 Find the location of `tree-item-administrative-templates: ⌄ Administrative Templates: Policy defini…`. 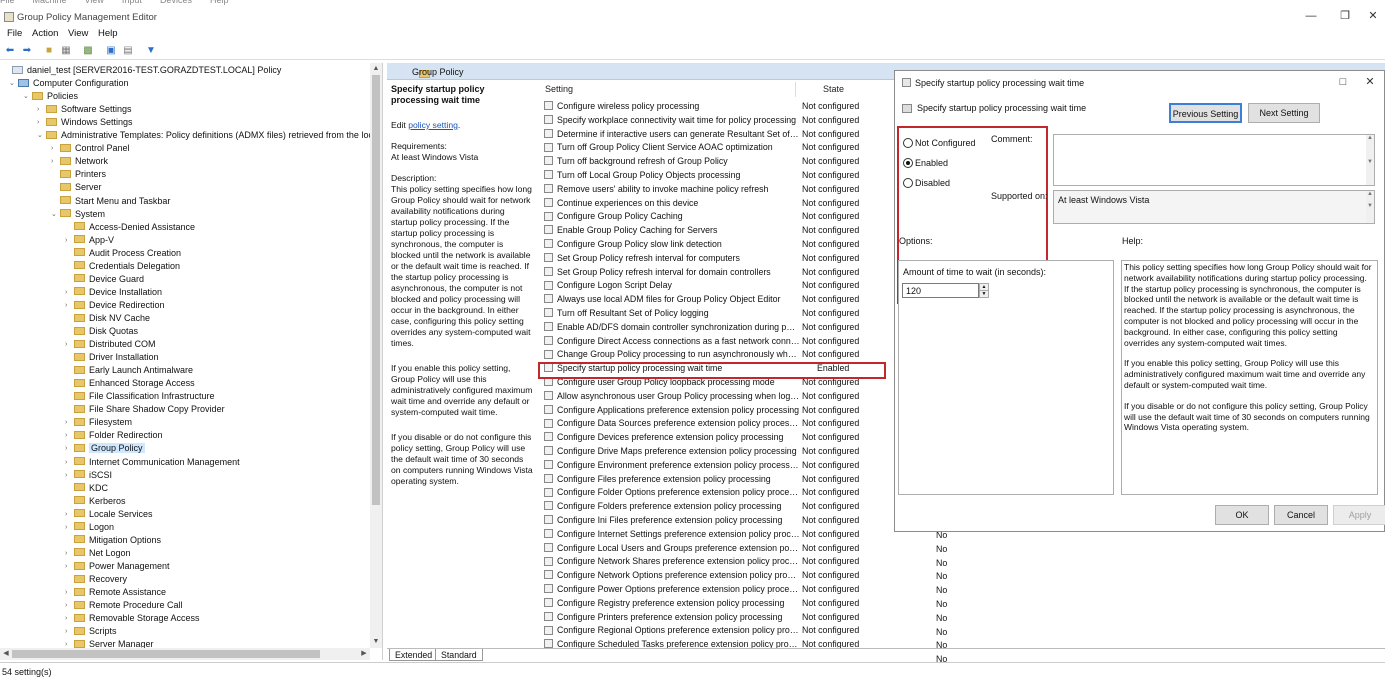

tree-item-administrative-templates: ⌄ Administrative Templates: Policy defini… is located at coordinates (208, 135).